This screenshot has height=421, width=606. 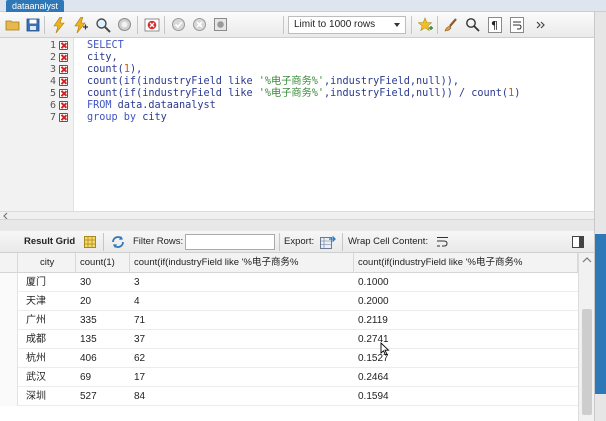 I want to click on table-cell: 30, so click(x=83, y=282).